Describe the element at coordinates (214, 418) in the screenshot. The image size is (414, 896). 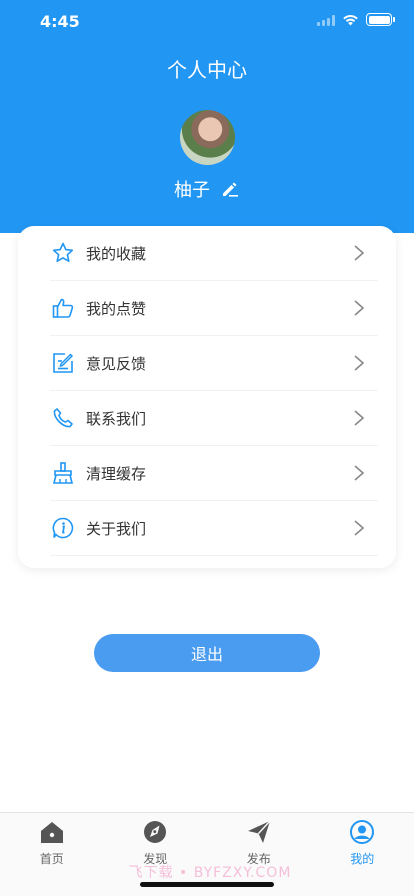
I see `menu-item-contact: 联系我们` at that location.